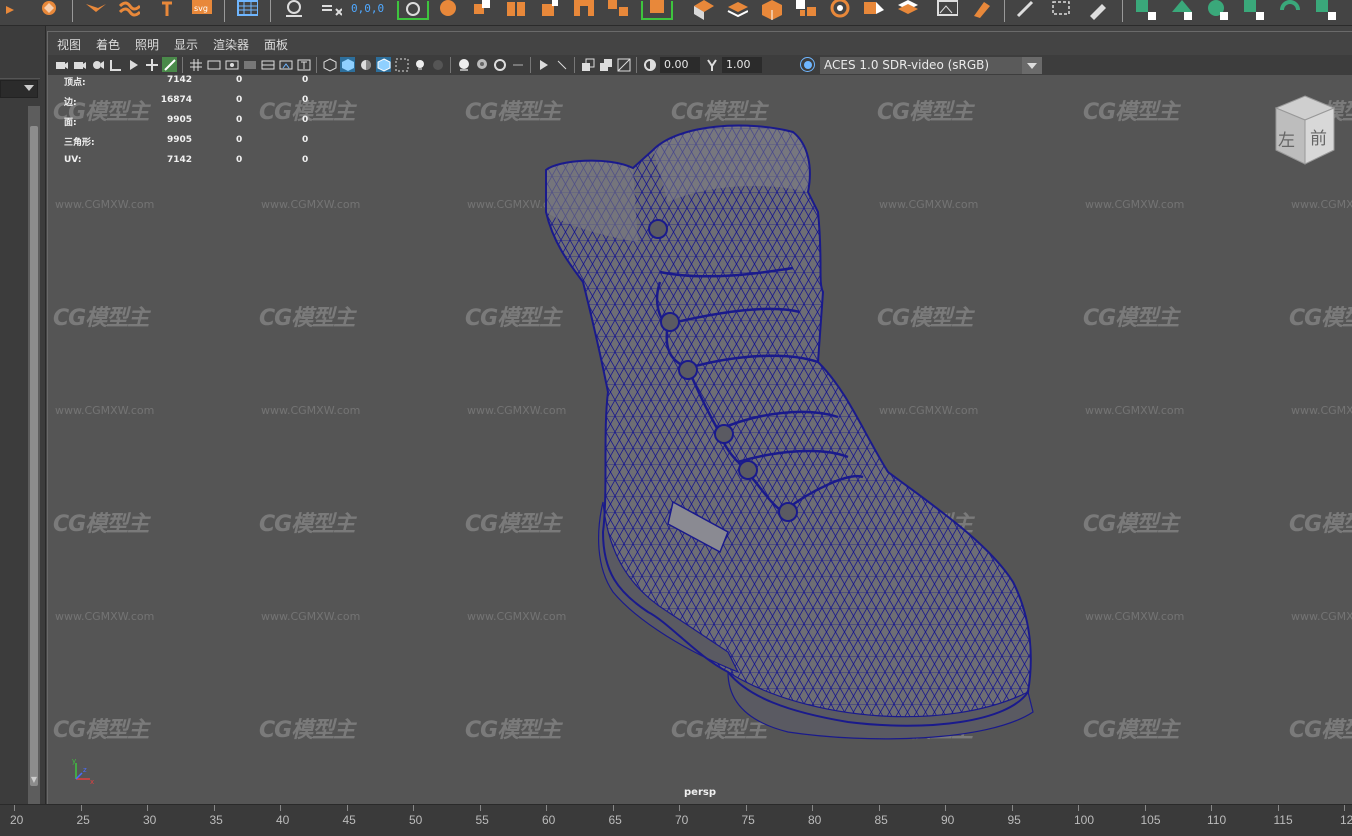 The image size is (1352, 836). I want to click on view-cube: 左 前, so click(1305, 132).